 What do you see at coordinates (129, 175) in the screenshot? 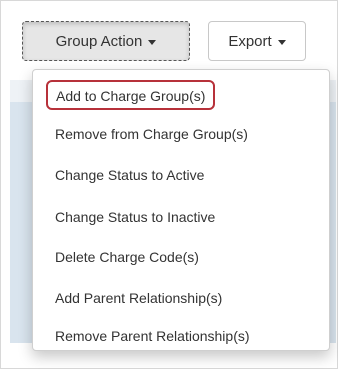
I see `menu-item-change-status-active: Change Status to Active` at bounding box center [129, 175].